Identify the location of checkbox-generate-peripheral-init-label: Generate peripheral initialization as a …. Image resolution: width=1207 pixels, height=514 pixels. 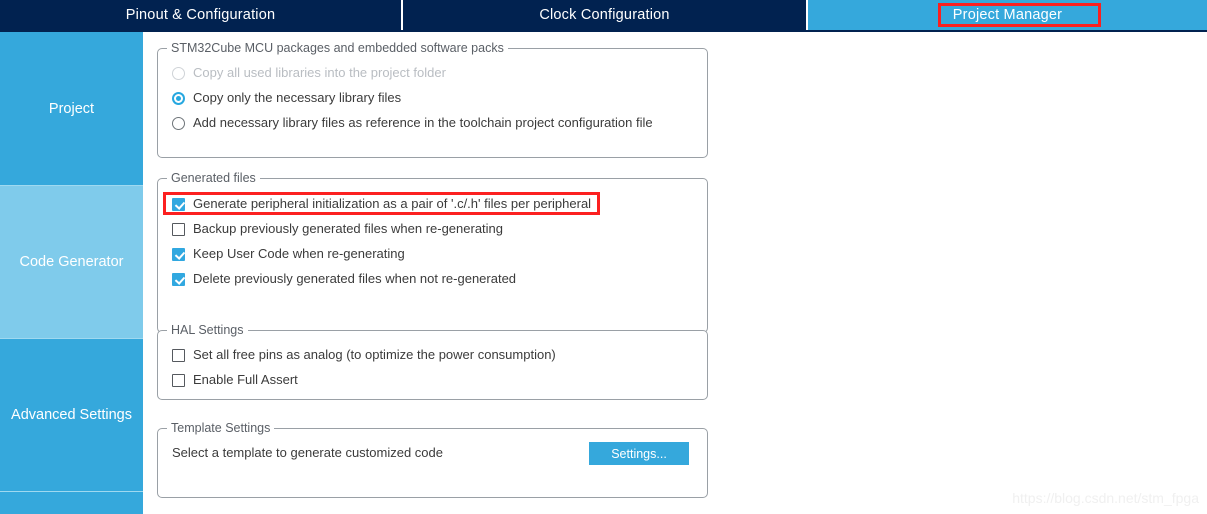
(392, 203).